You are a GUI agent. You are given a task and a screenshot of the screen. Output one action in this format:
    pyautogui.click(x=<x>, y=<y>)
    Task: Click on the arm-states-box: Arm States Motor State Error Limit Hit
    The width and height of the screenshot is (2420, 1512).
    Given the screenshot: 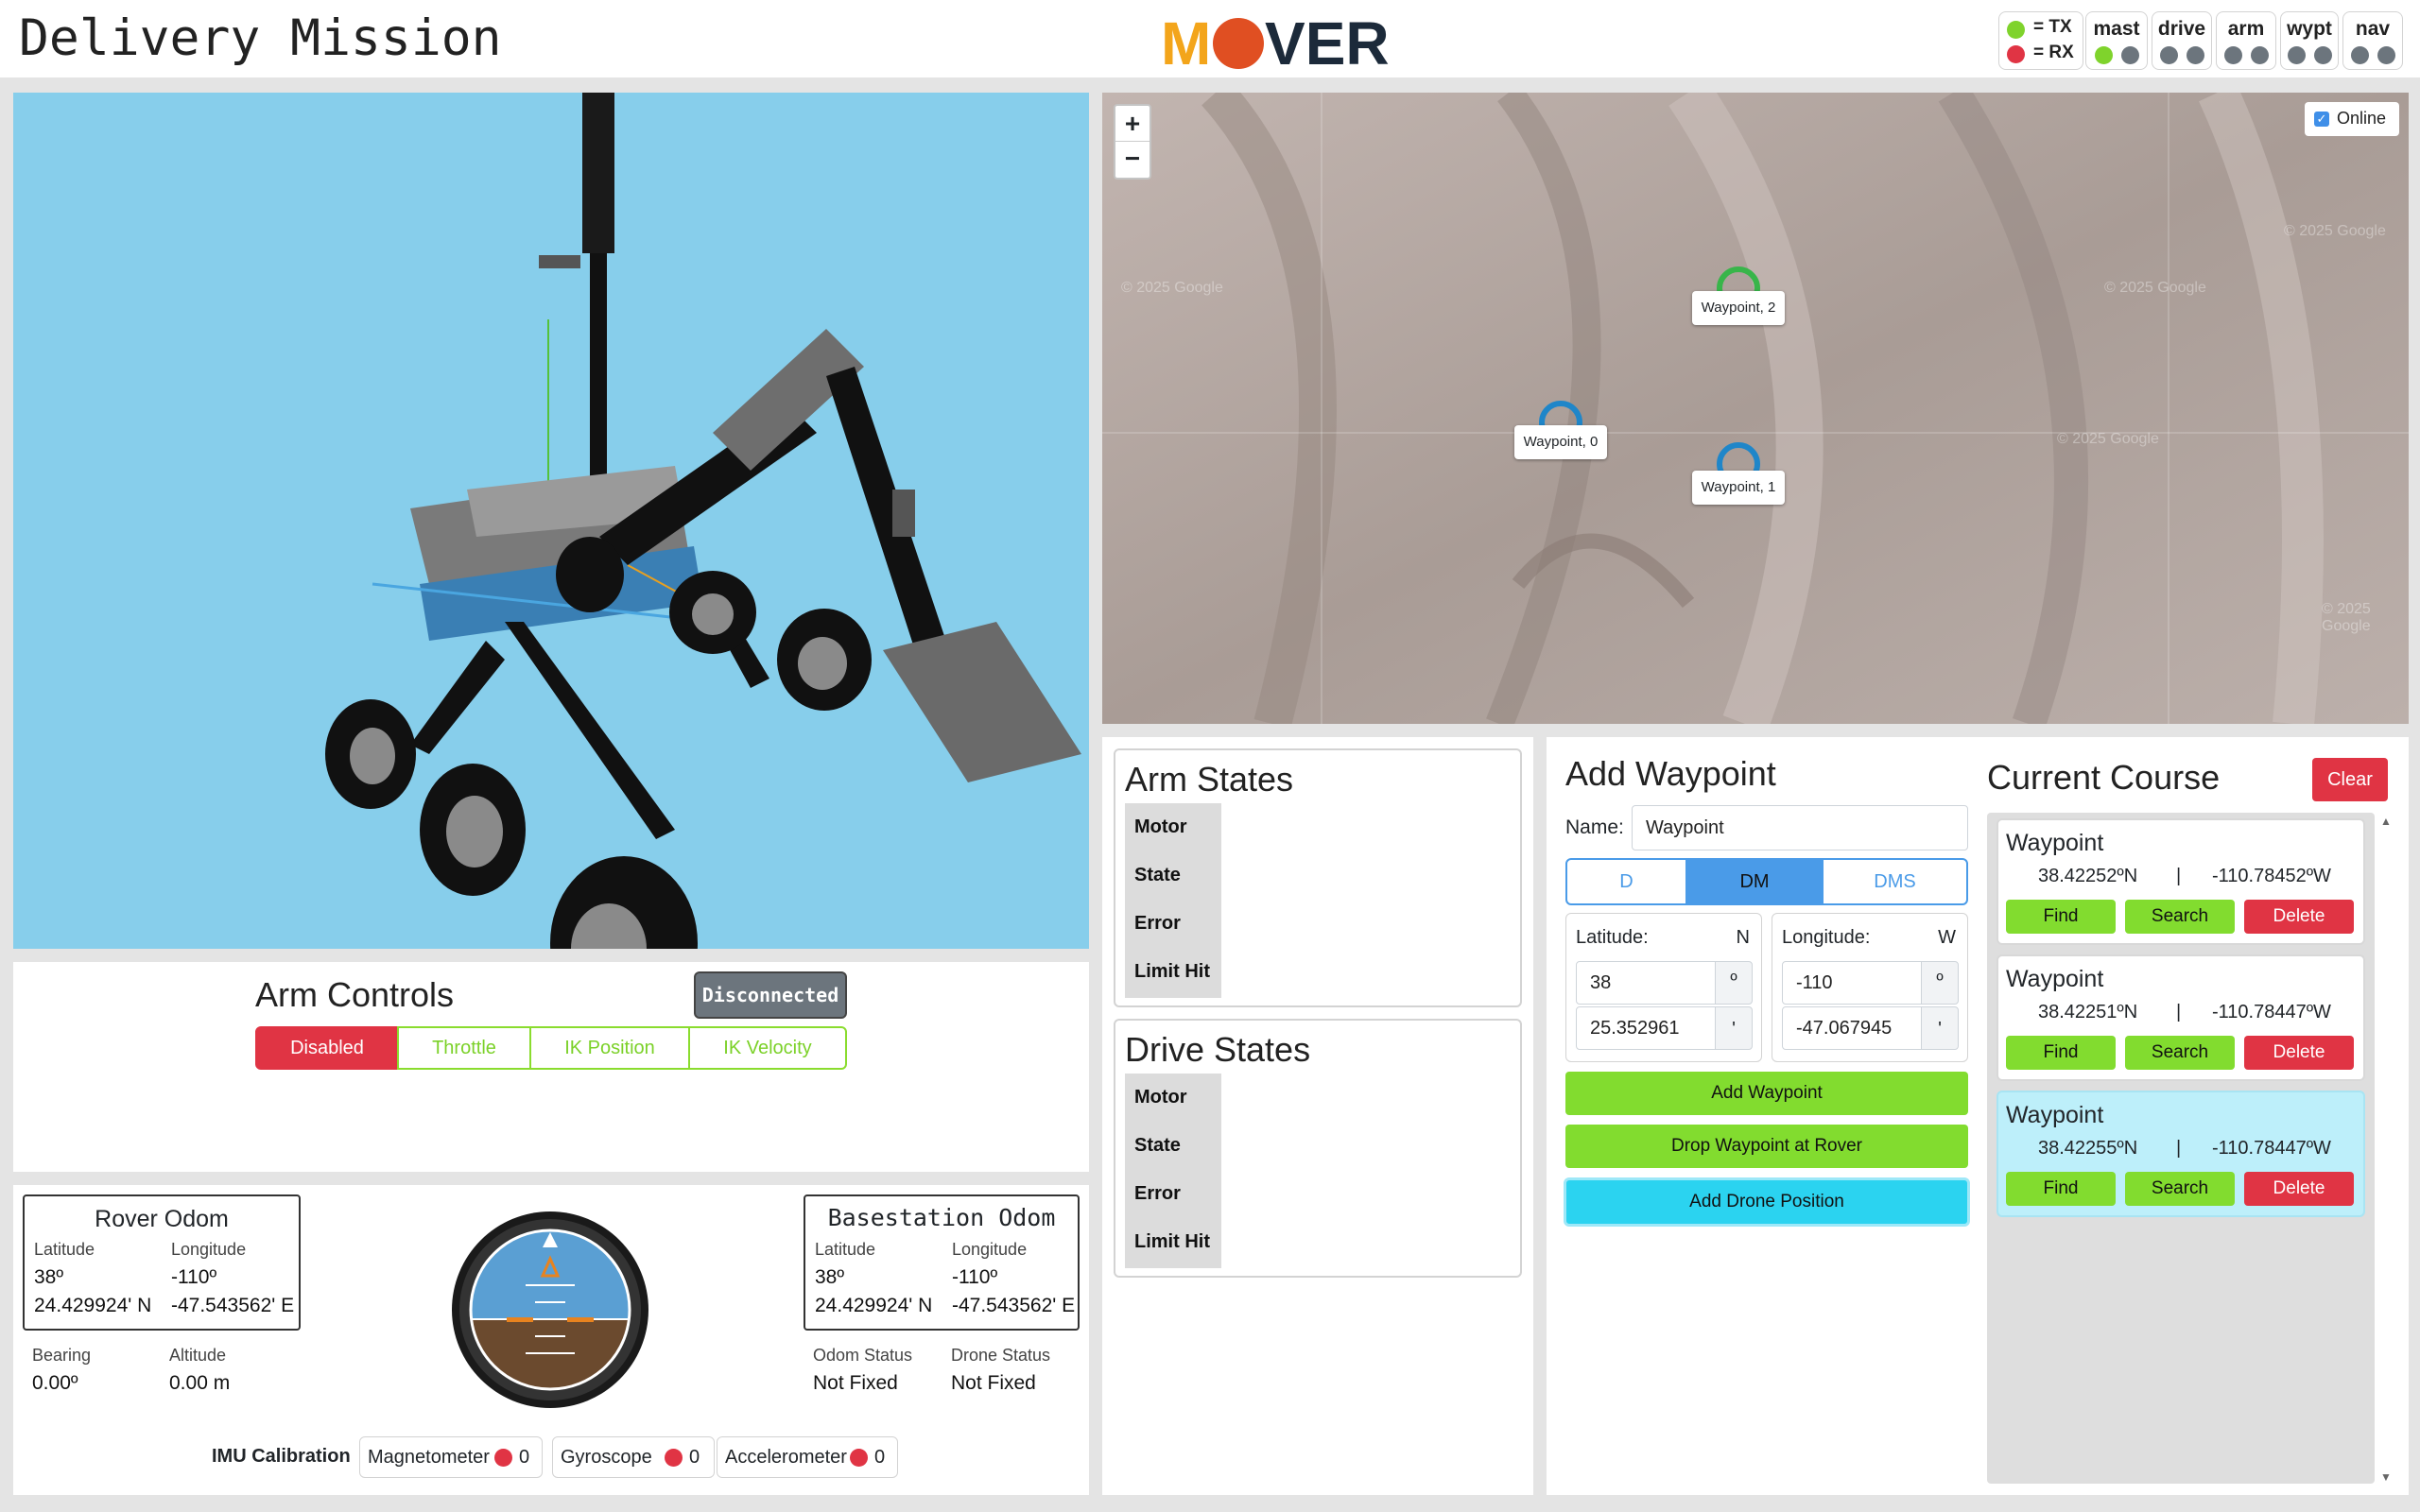 What is the action you would take?
    pyautogui.click(x=1318, y=877)
    